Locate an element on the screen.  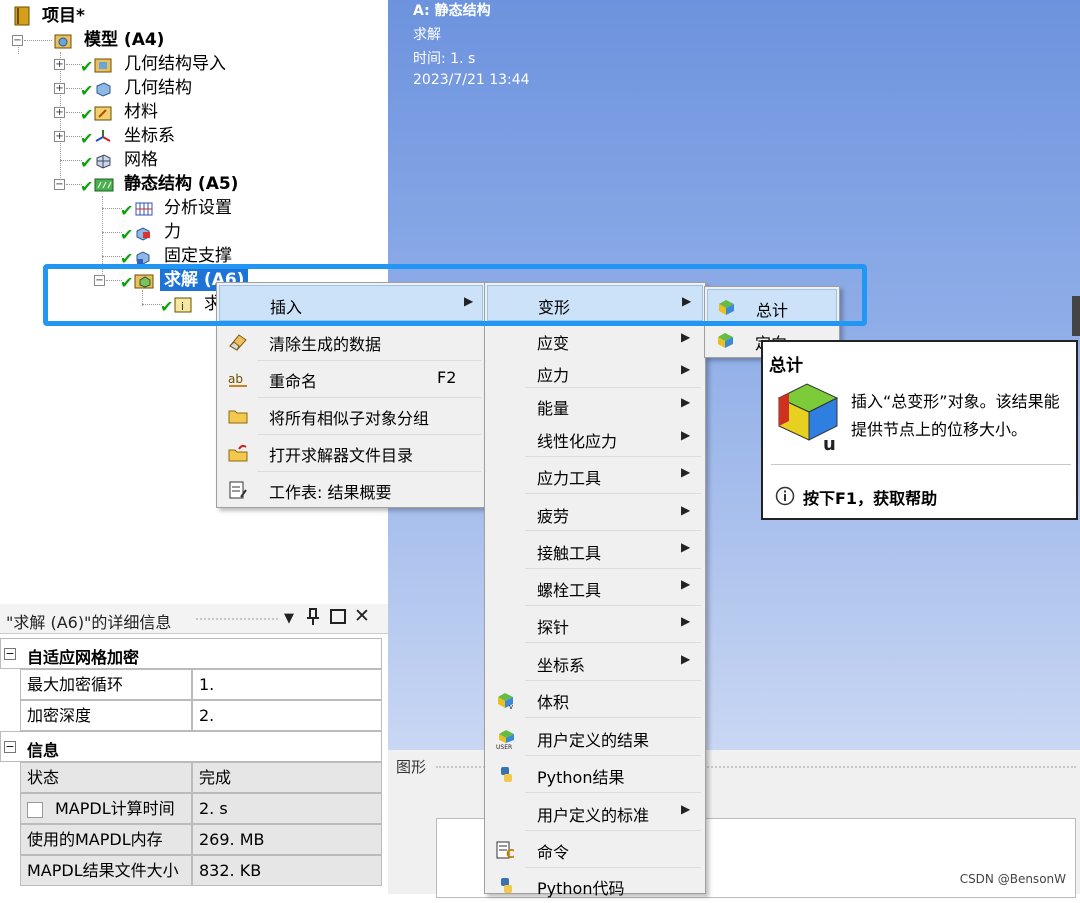
submenu-item-contact-tool: 接触工具 ▶ is located at coordinates (595, 550).